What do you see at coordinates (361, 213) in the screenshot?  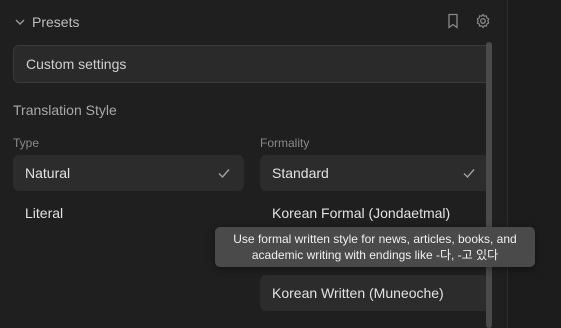 I see `option-label: Korean Formal (Jondaetmal)` at bounding box center [361, 213].